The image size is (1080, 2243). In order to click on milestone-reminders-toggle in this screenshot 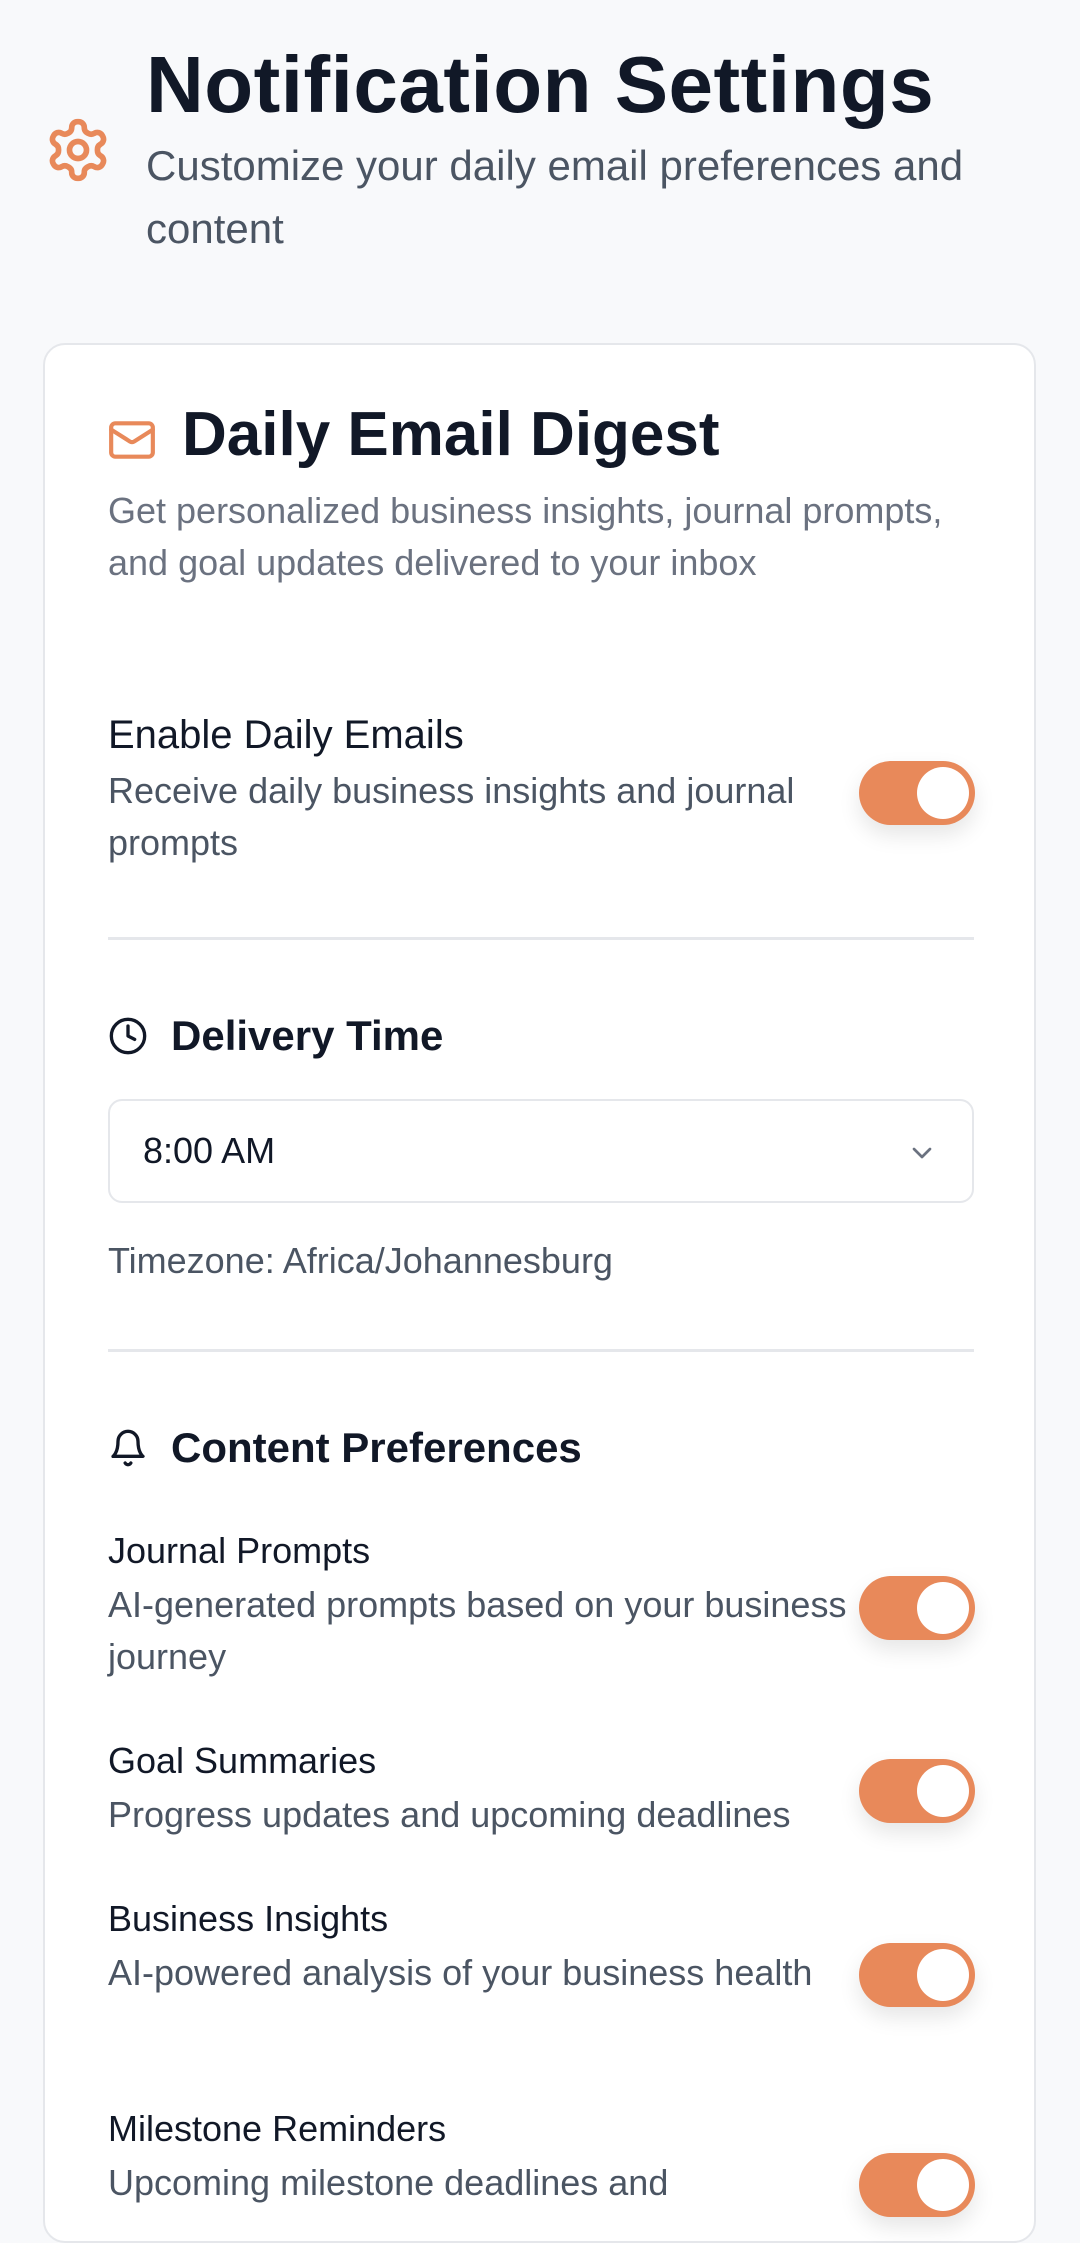, I will do `click(917, 2185)`.